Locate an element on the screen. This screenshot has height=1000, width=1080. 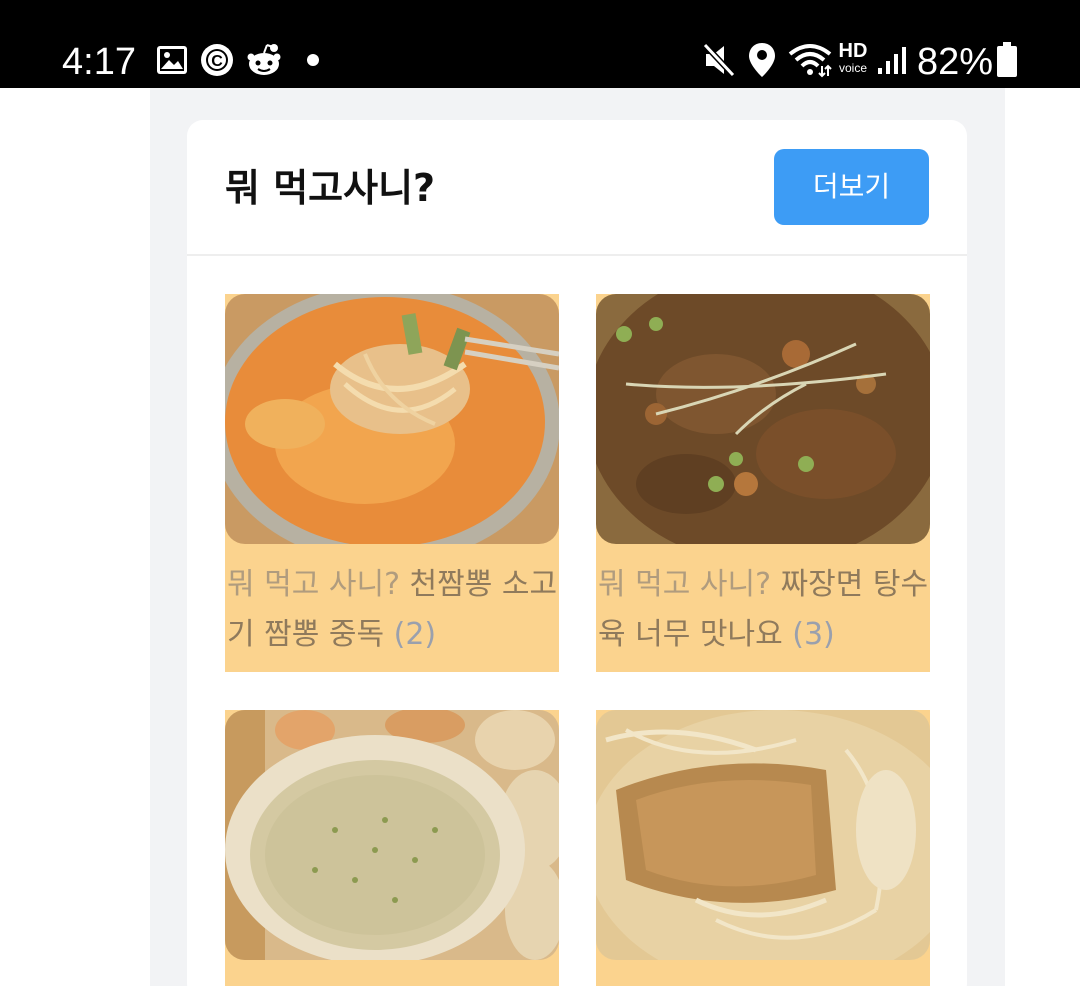
svg-text: C is located at coordinates (217, 61).